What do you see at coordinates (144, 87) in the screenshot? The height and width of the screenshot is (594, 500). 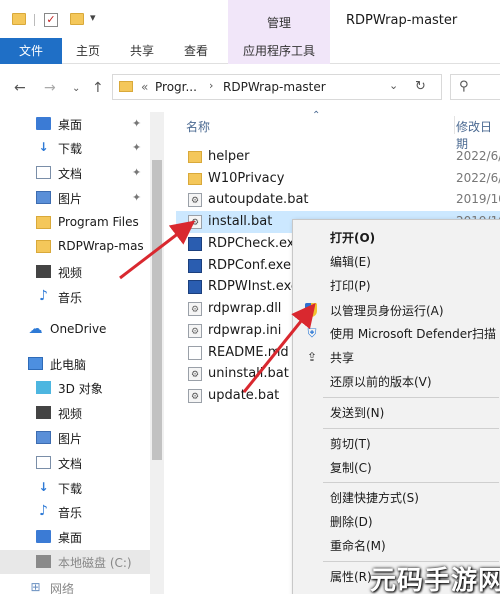 I see `breadcrumb-overflow: «` at bounding box center [144, 87].